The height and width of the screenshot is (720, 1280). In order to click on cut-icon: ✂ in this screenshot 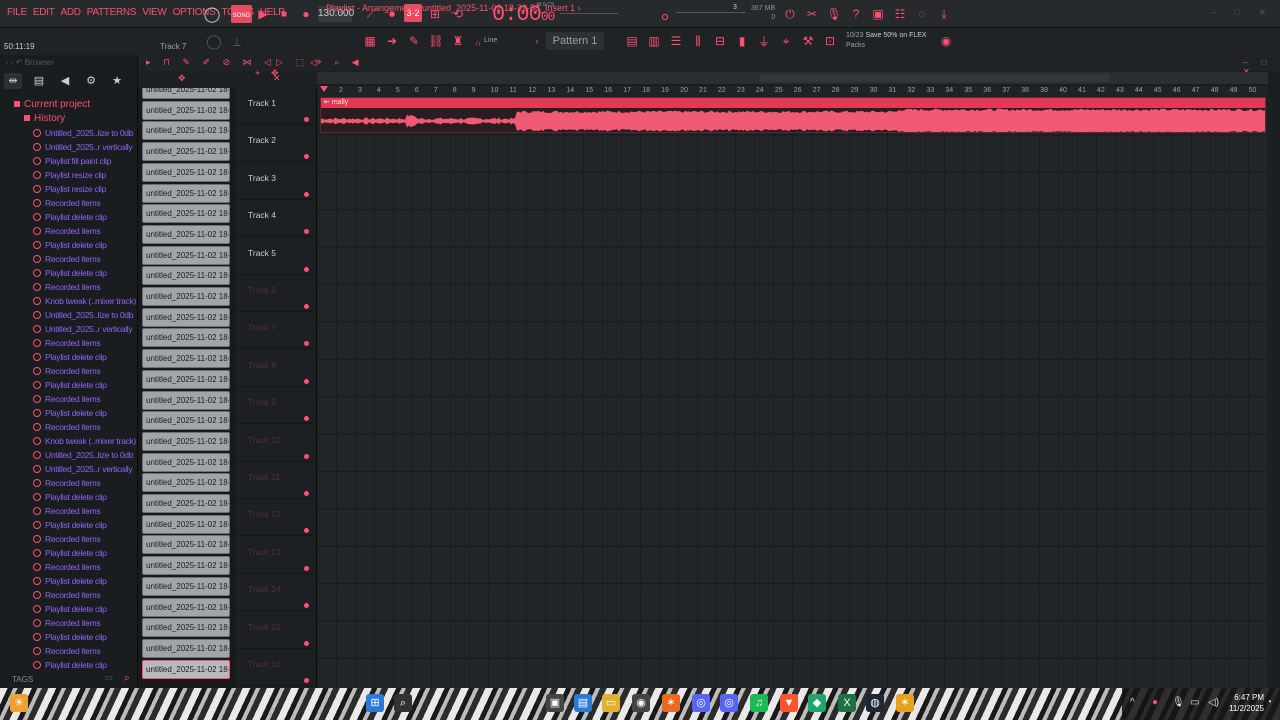, I will do `click(812, 14)`.